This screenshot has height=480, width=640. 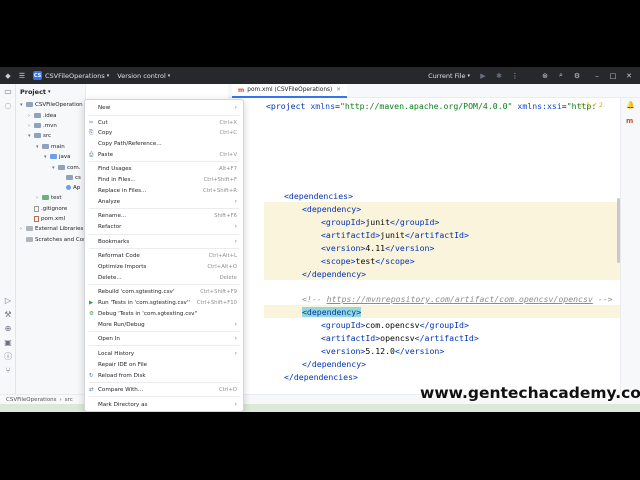 I want to click on project-tool-icon: ▭, so click(x=8, y=92).